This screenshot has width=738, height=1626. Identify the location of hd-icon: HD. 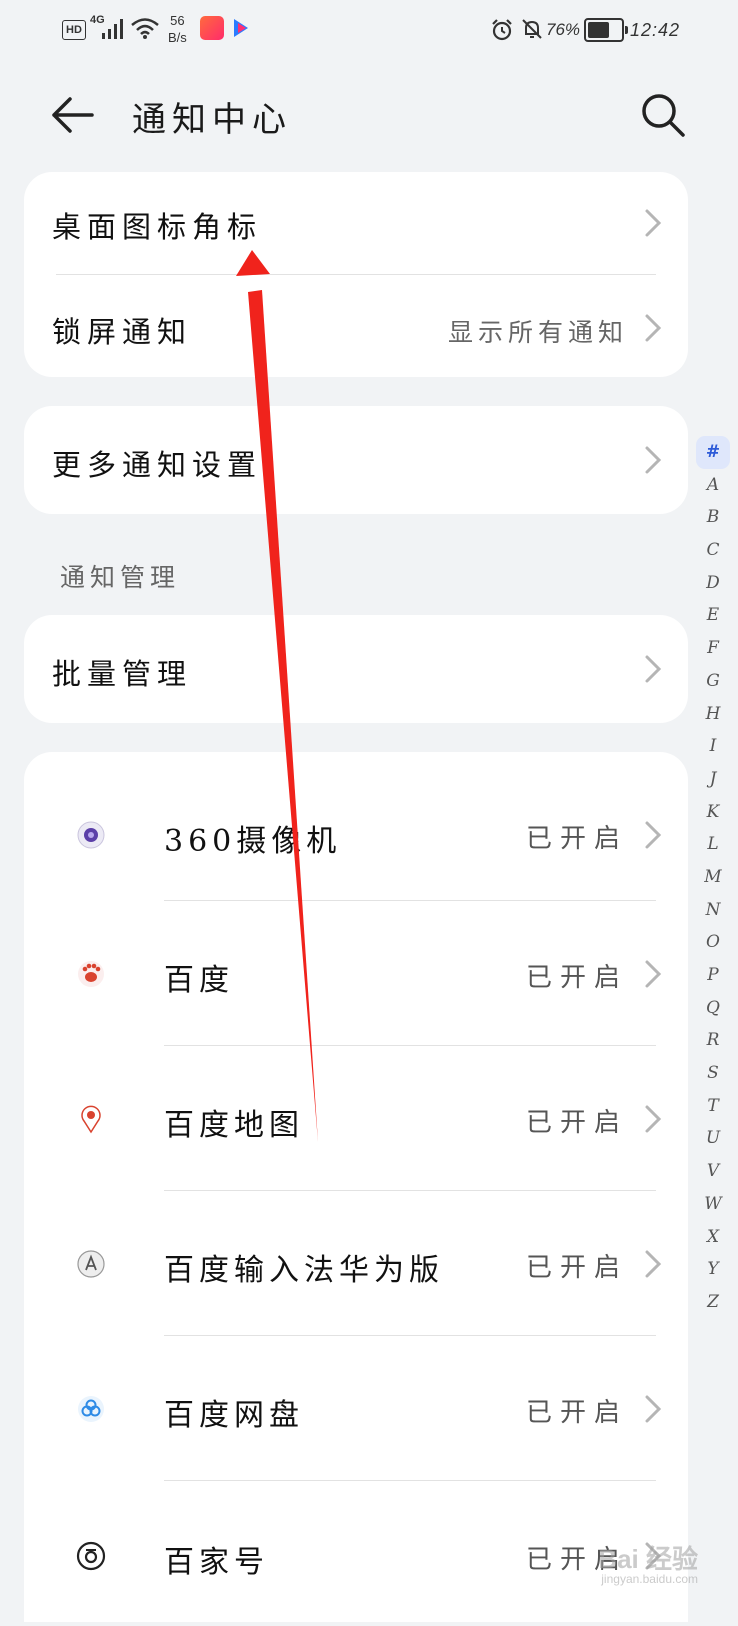
(74, 30).